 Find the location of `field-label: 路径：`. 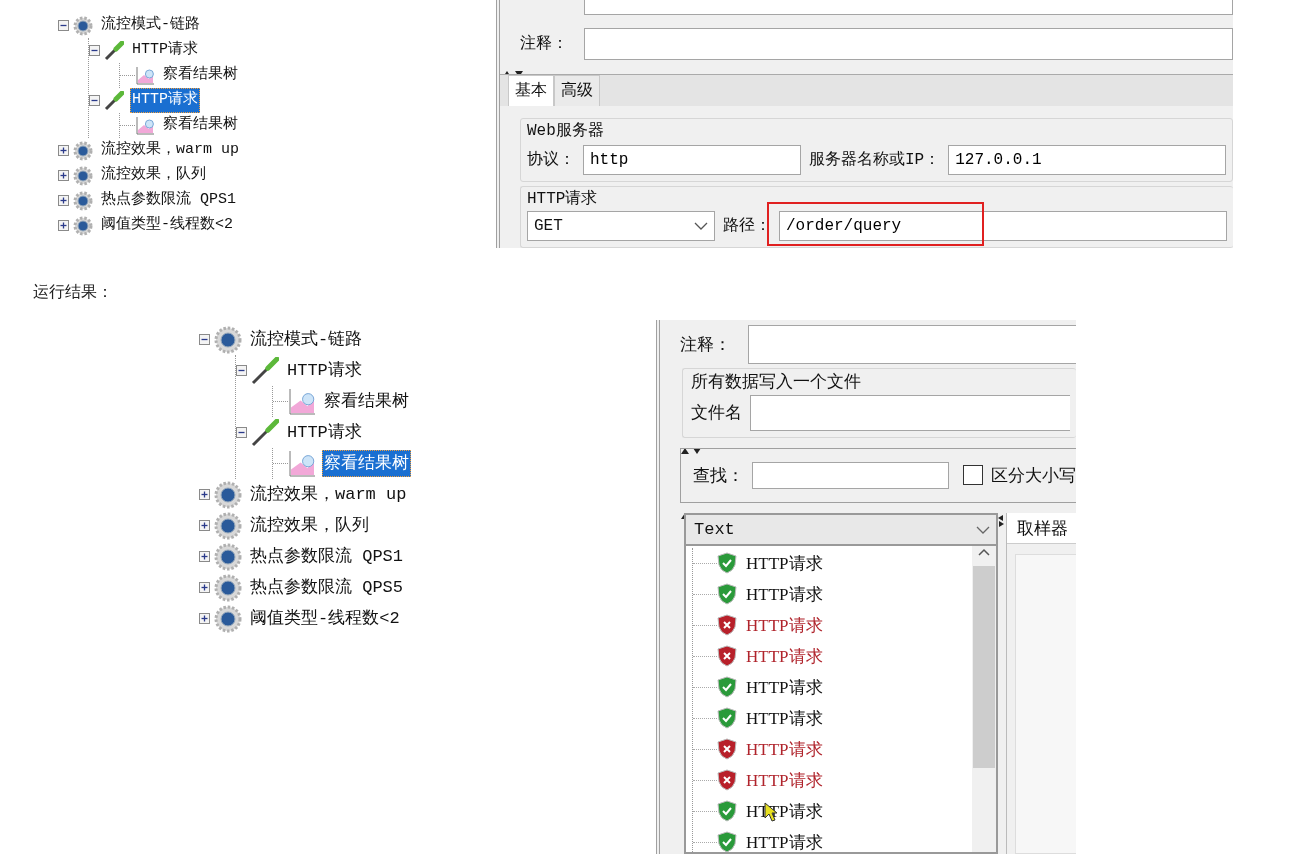

field-label: 路径： is located at coordinates (747, 226).